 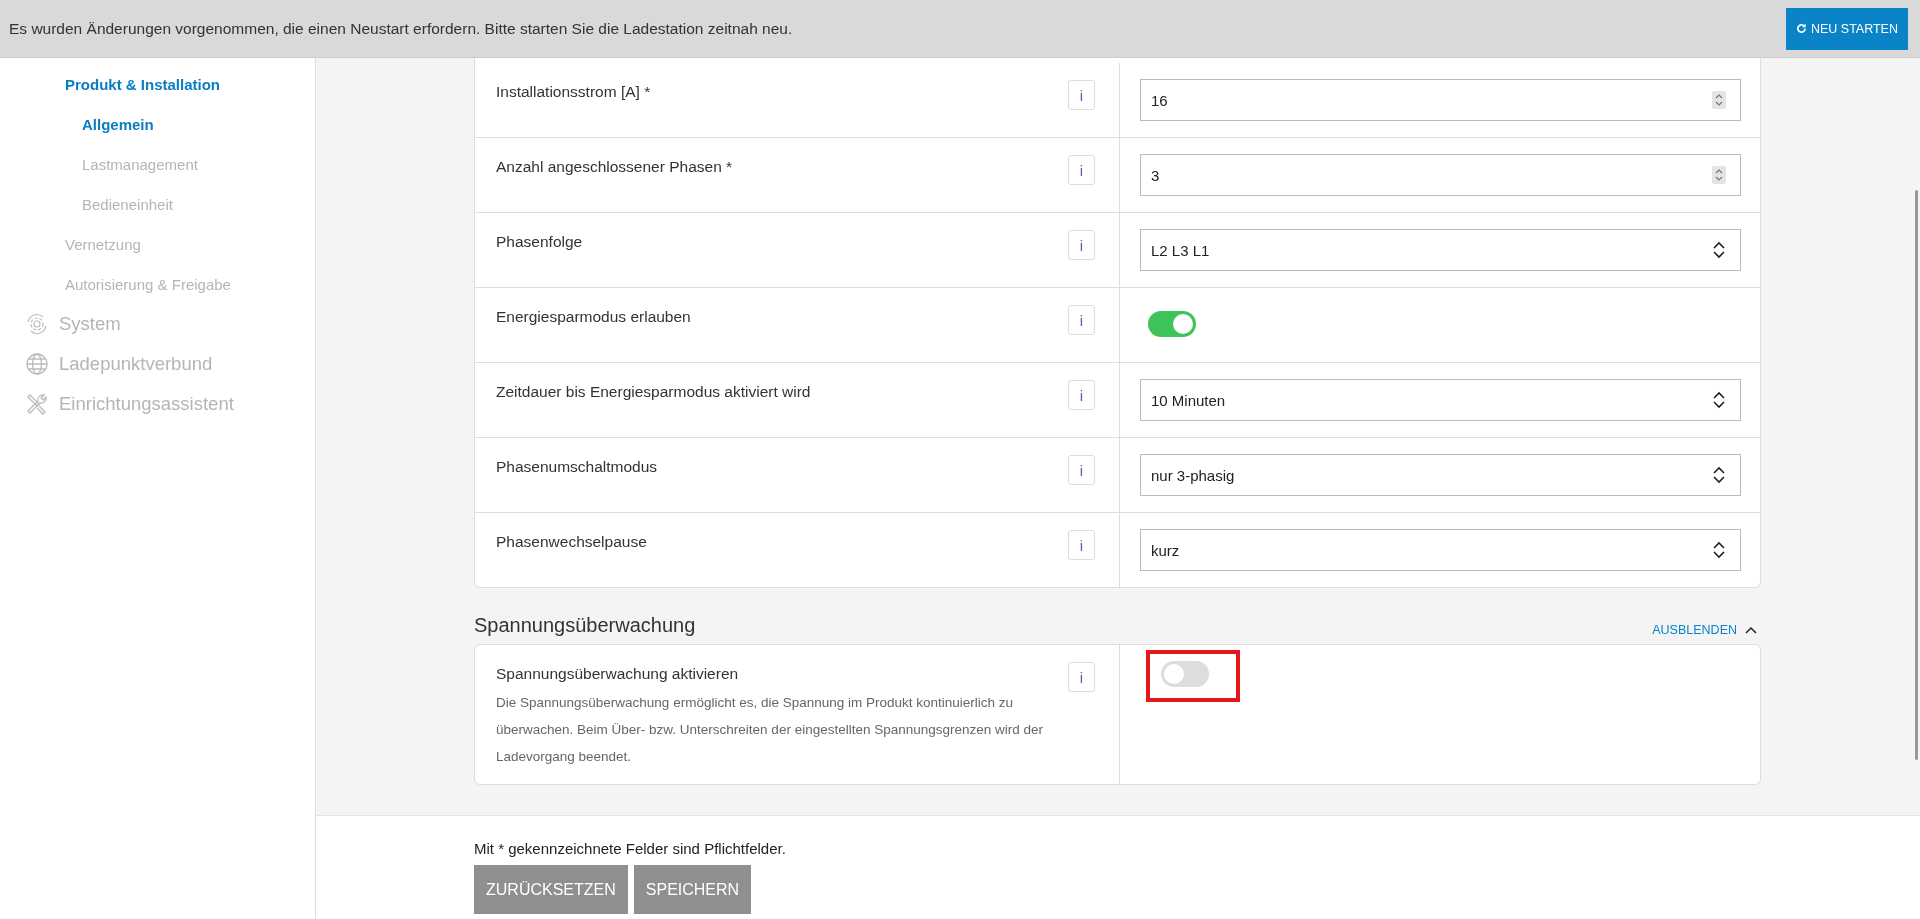 I want to click on number-field: 3, so click(x=1440, y=175).